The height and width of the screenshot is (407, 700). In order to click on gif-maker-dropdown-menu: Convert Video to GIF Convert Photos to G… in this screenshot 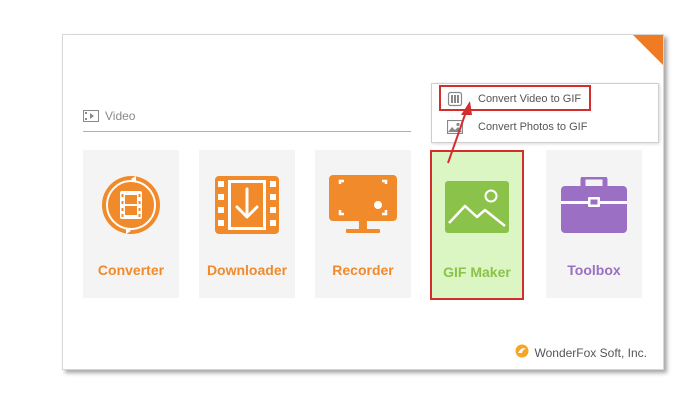, I will do `click(545, 113)`.